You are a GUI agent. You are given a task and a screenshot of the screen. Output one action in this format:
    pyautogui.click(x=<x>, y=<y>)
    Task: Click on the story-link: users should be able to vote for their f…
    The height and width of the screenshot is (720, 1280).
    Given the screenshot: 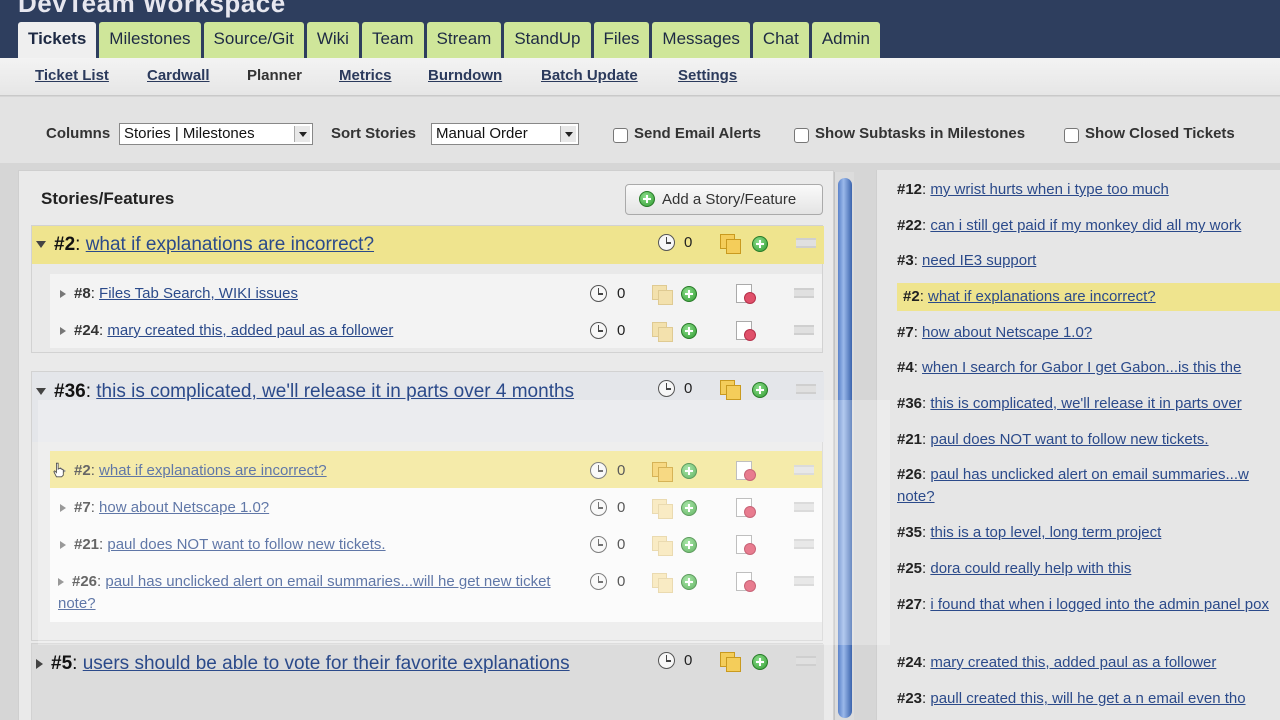 What is the action you would take?
    pyautogui.click(x=326, y=663)
    